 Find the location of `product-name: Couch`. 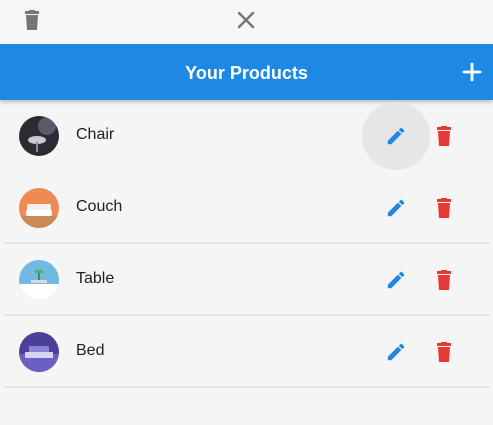

product-name: Couch is located at coordinates (99, 206).